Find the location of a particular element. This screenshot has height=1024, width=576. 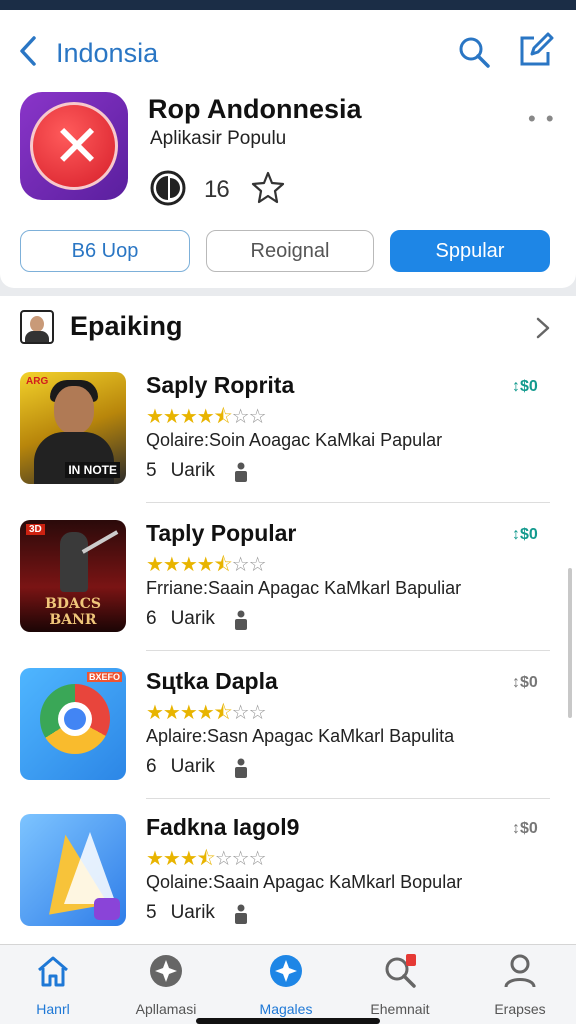

circle-badge-icon is located at coordinates (168, 188).